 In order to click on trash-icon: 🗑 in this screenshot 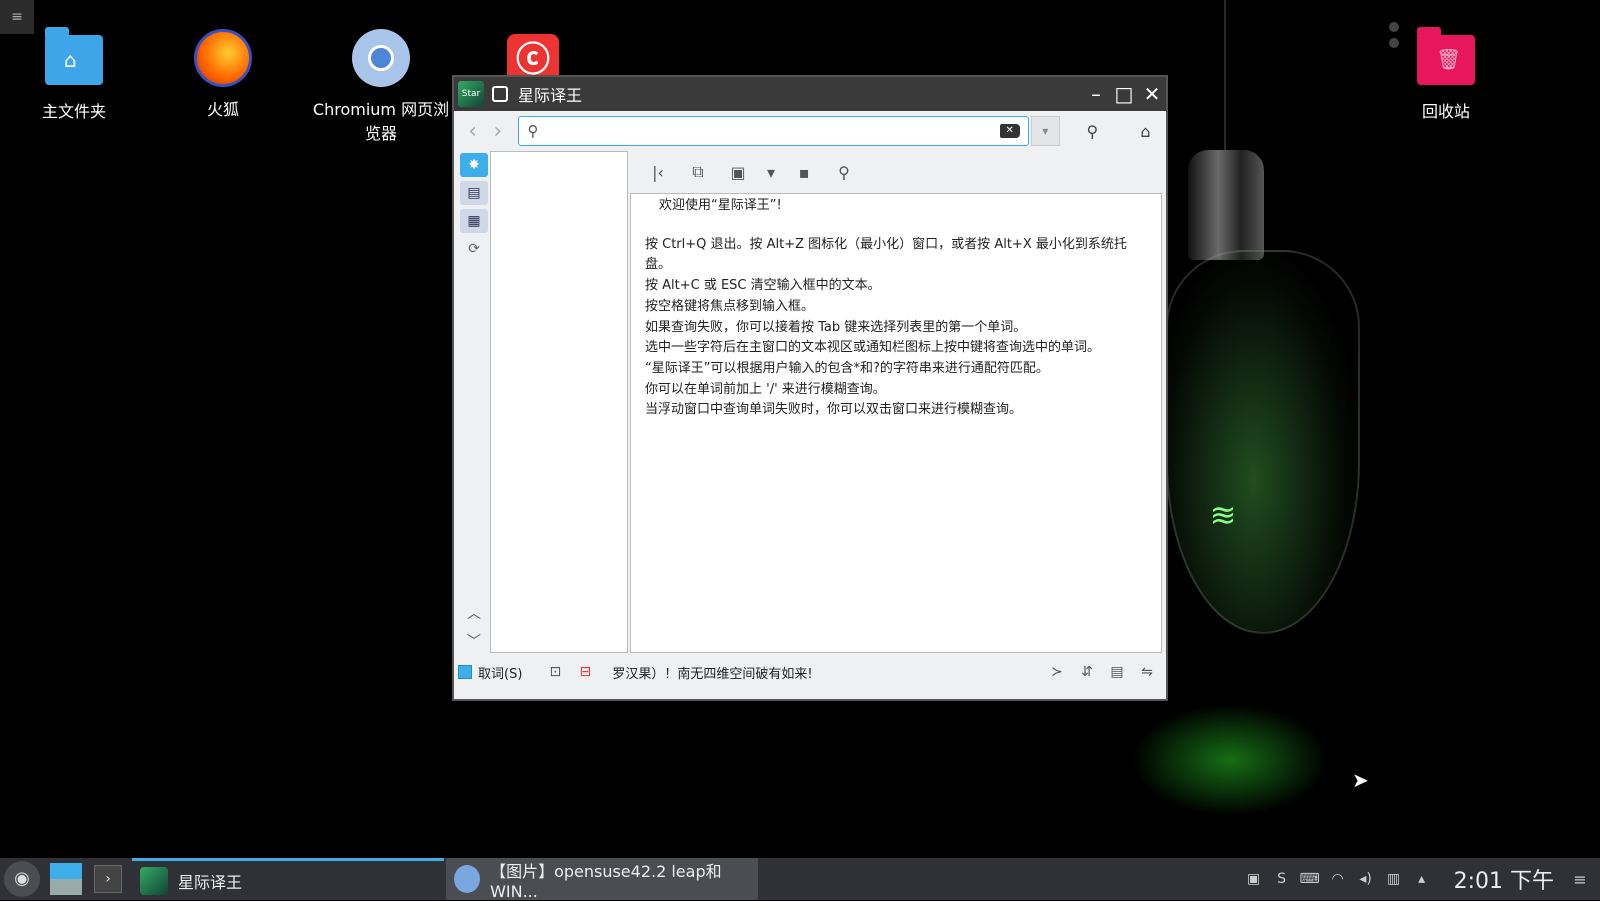, I will do `click(1446, 56)`.